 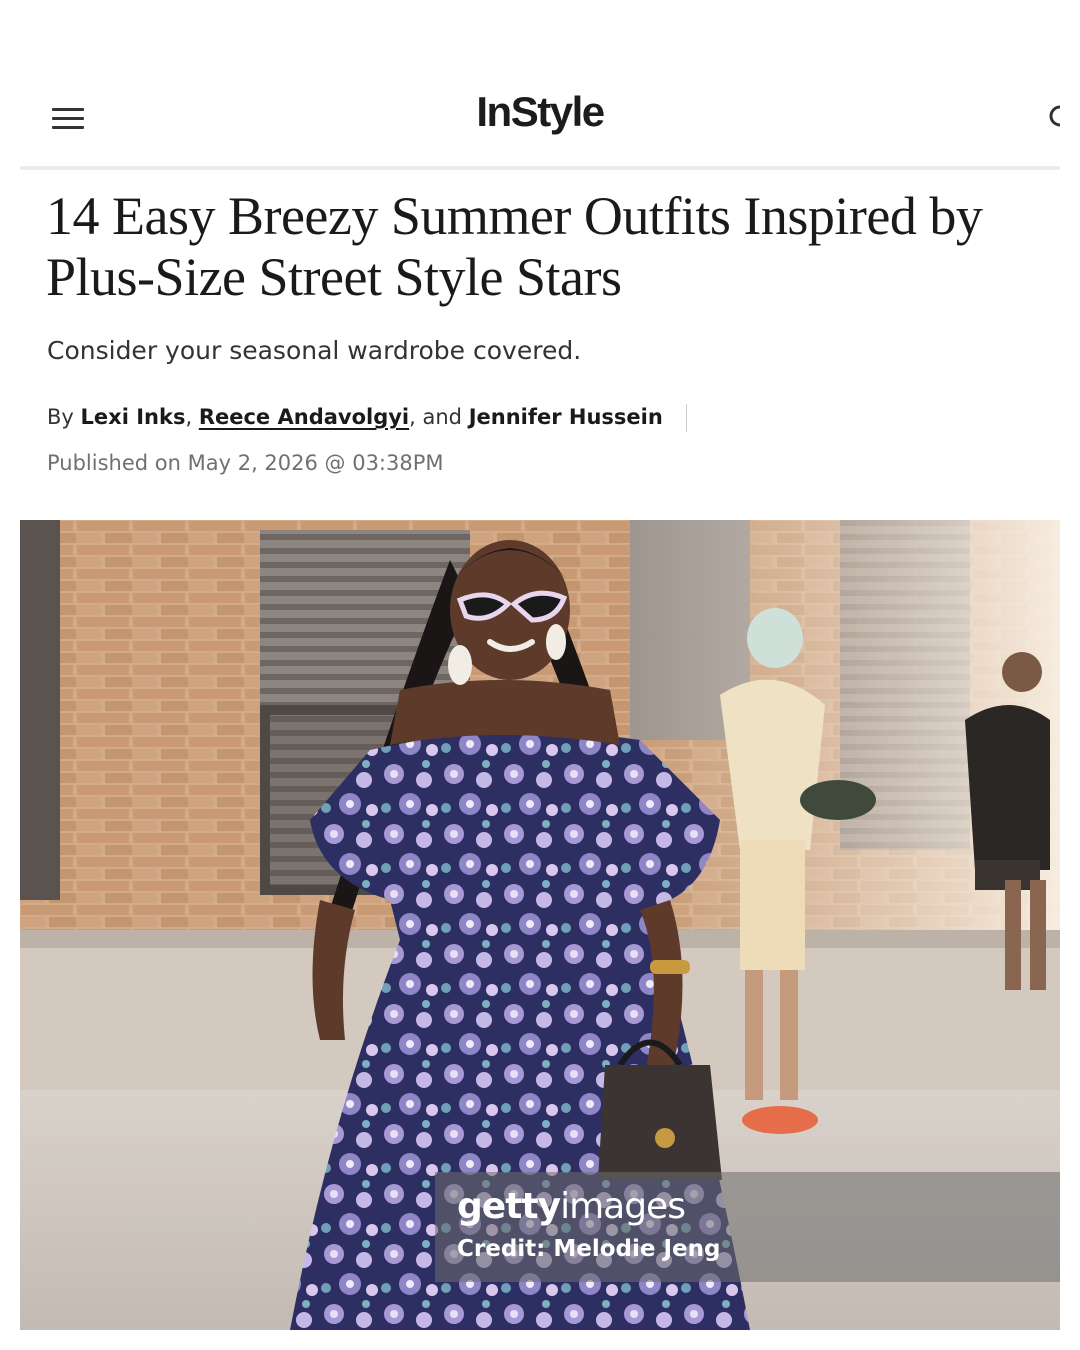 I want to click on site-header: InStyle, so click(x=540, y=120).